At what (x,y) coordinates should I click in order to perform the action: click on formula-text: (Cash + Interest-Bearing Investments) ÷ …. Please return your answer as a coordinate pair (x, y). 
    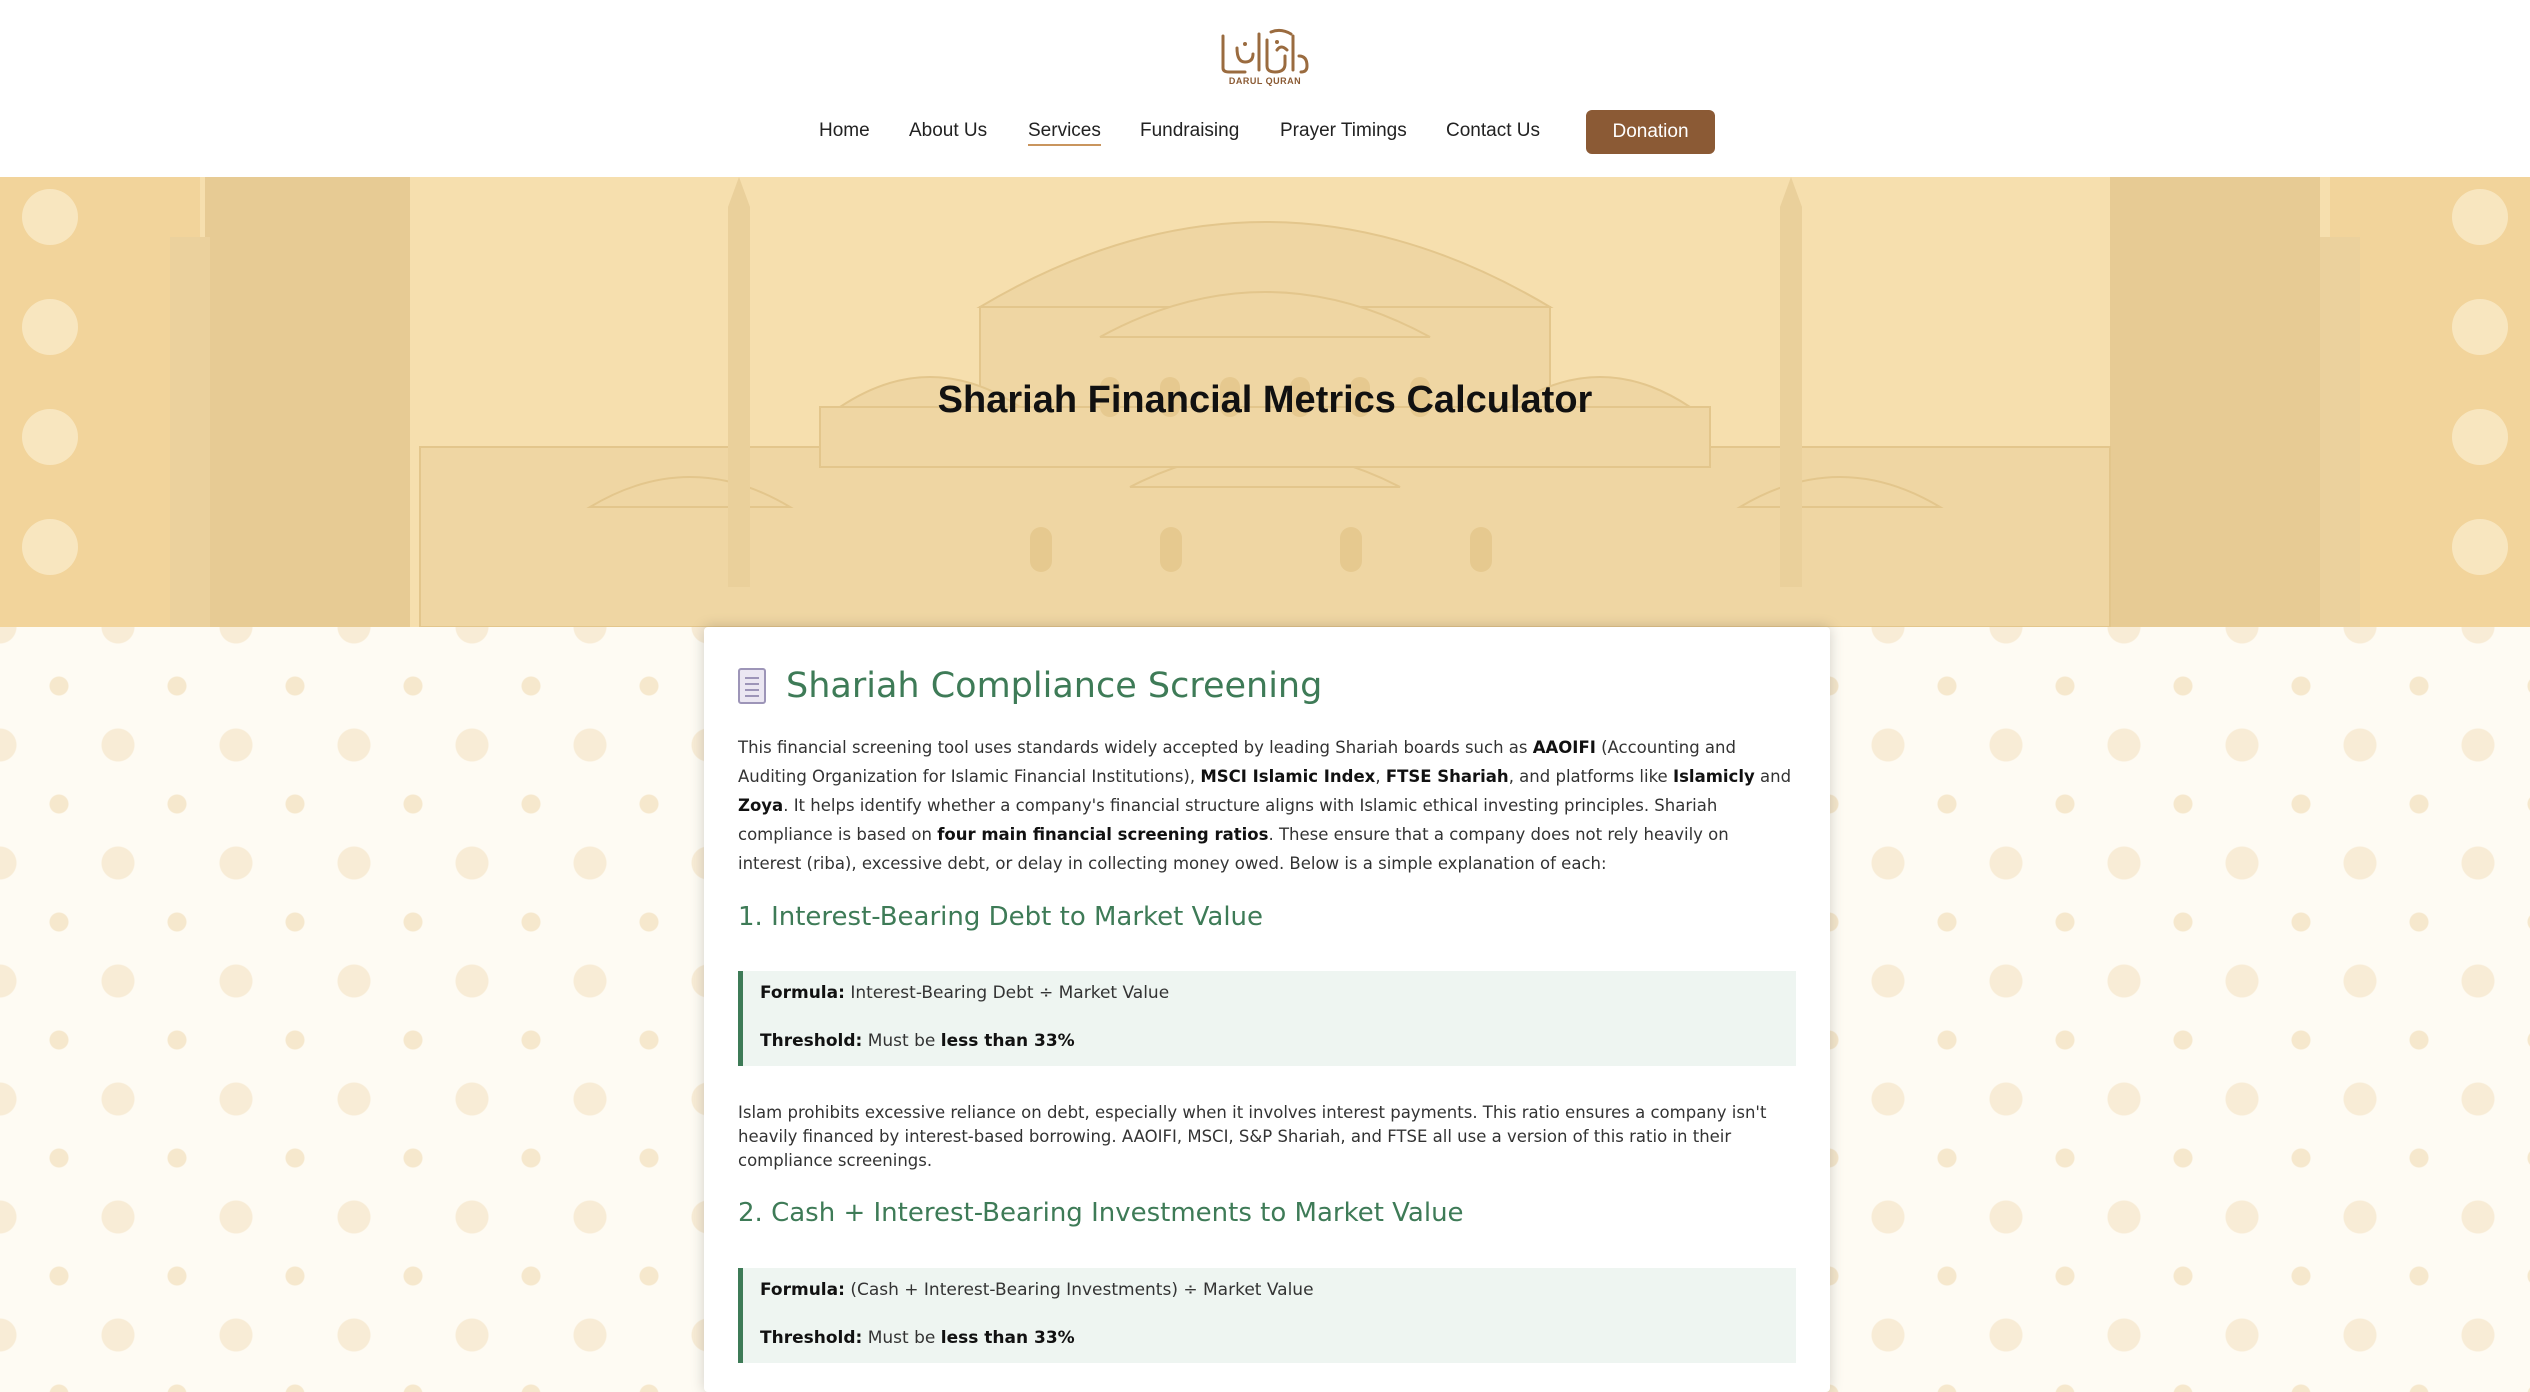
    Looking at the image, I should click on (1082, 1290).